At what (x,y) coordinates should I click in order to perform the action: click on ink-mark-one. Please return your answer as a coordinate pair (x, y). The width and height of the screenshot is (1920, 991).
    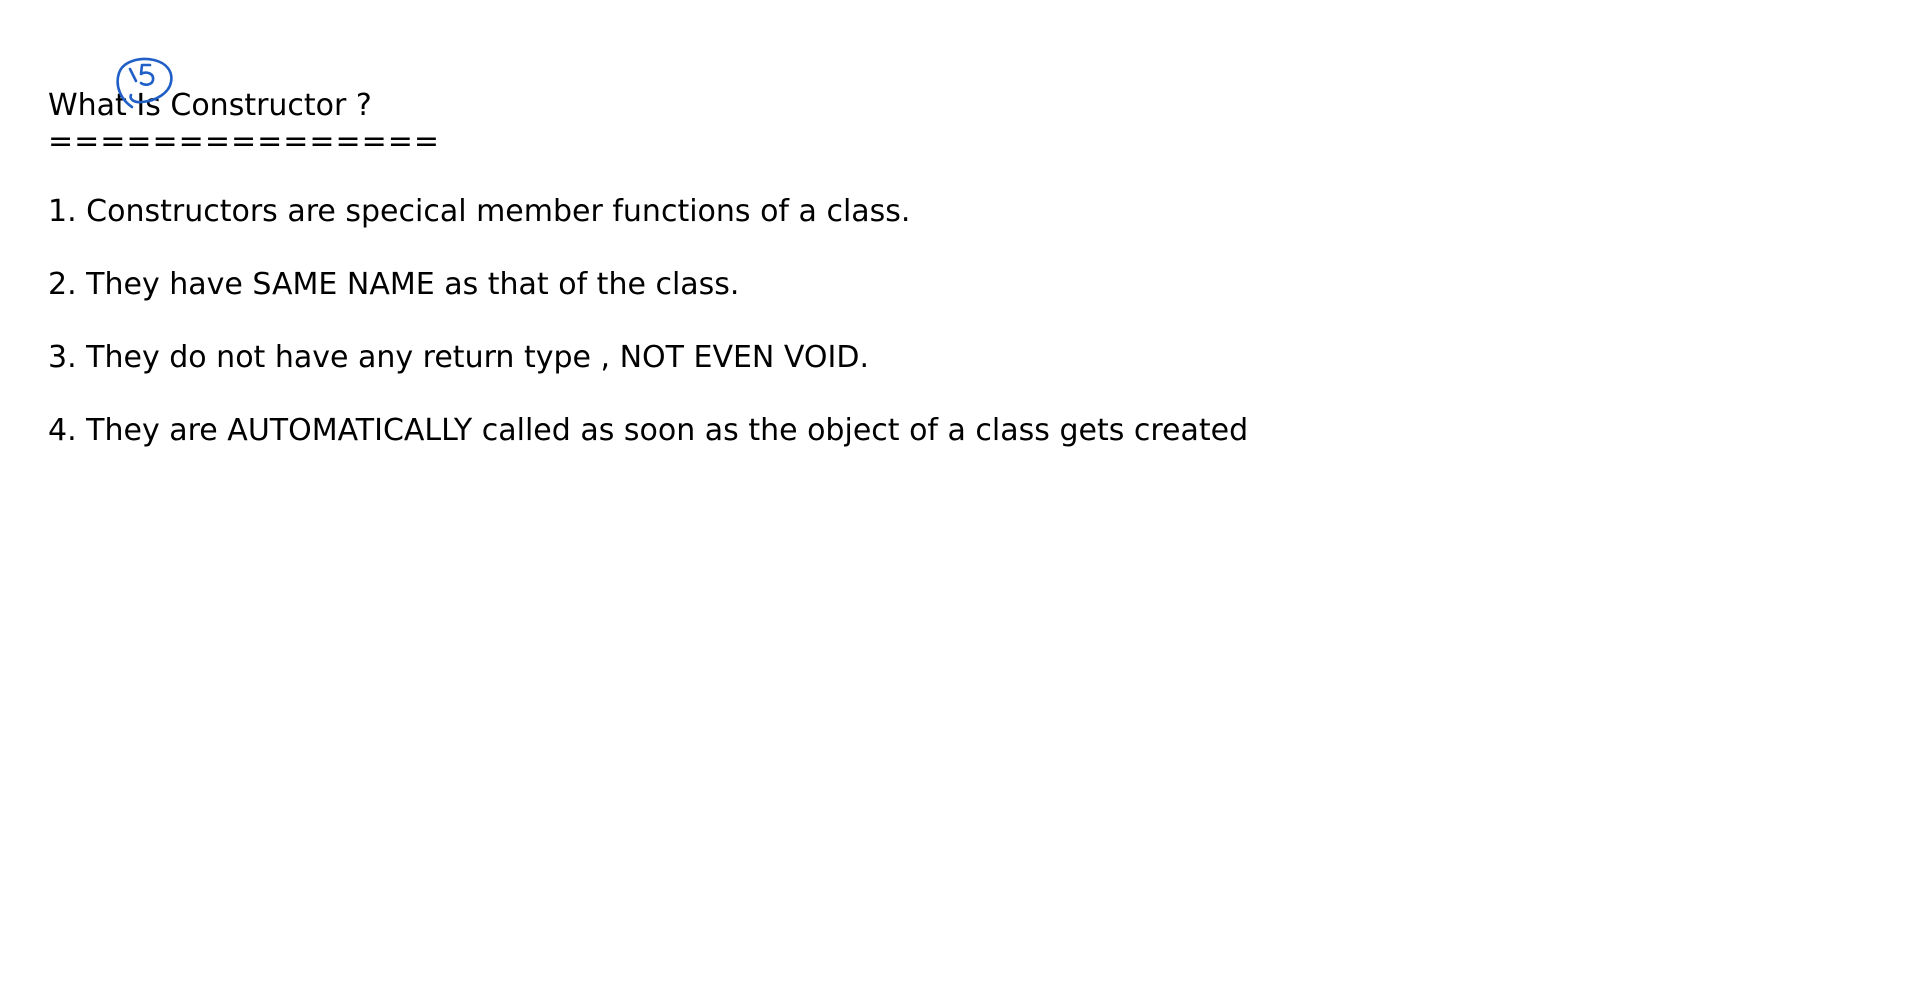
    Looking at the image, I should click on (133, 75).